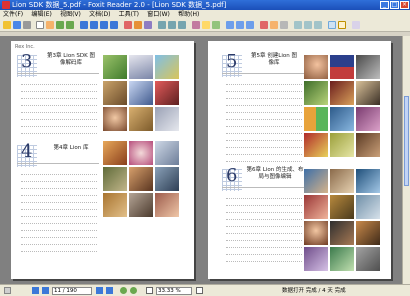 This screenshot has width=410, height=296. I want to click on stamp-icon, so click(264, 25).